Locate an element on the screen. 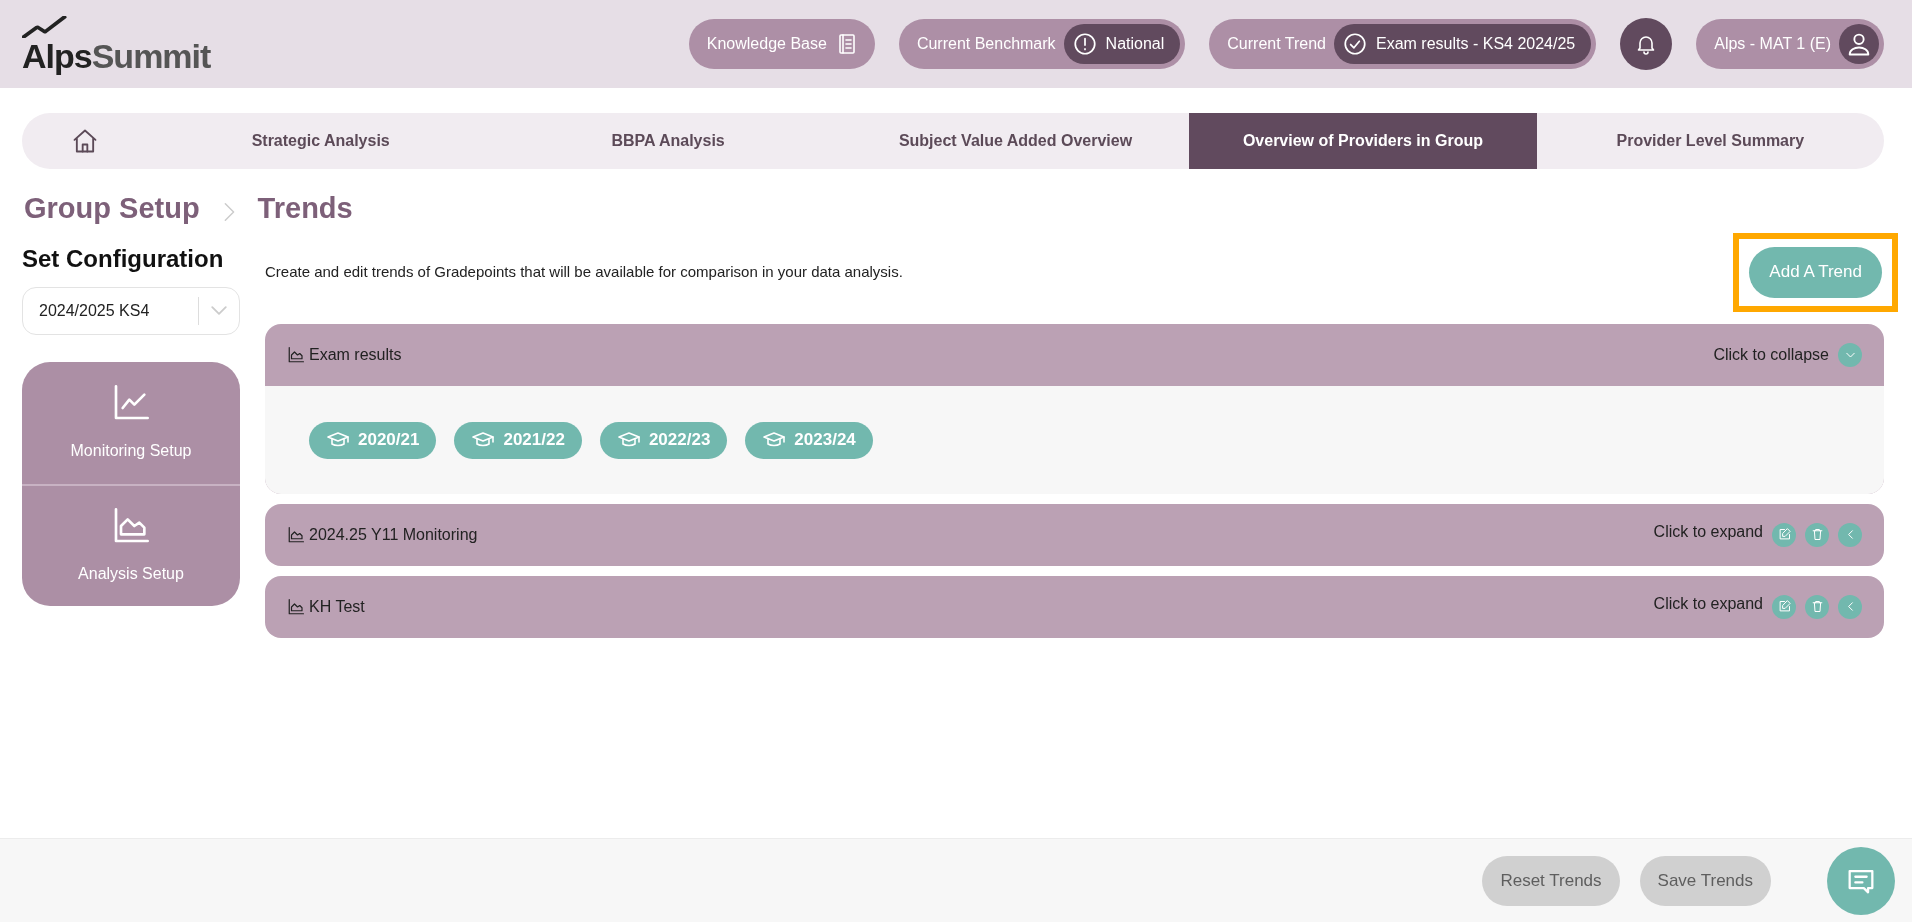  trend-name: KH Test is located at coordinates (337, 606).